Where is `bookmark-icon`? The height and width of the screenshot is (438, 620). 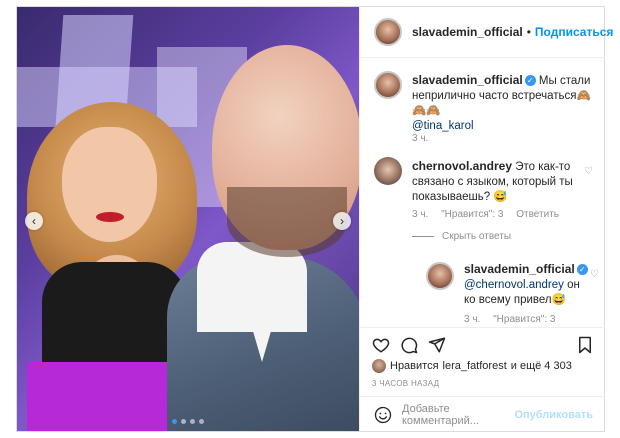 bookmark-icon is located at coordinates (585, 345).